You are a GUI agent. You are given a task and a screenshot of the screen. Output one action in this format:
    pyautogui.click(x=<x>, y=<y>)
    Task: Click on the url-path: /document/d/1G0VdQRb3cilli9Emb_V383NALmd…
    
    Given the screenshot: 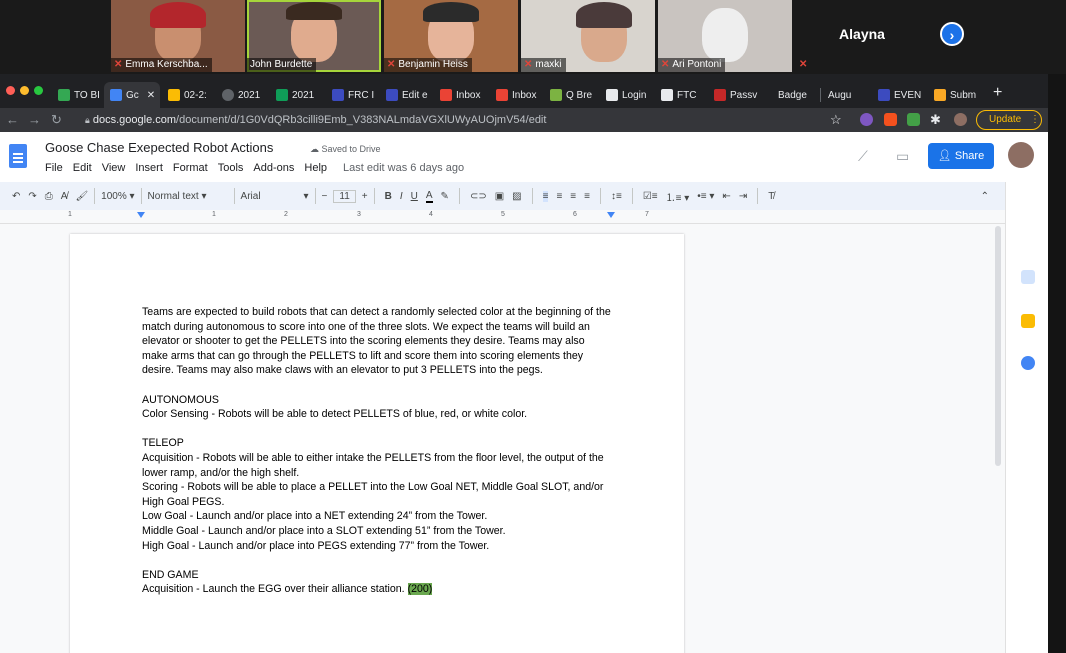 What is the action you would take?
    pyautogui.click(x=361, y=120)
    